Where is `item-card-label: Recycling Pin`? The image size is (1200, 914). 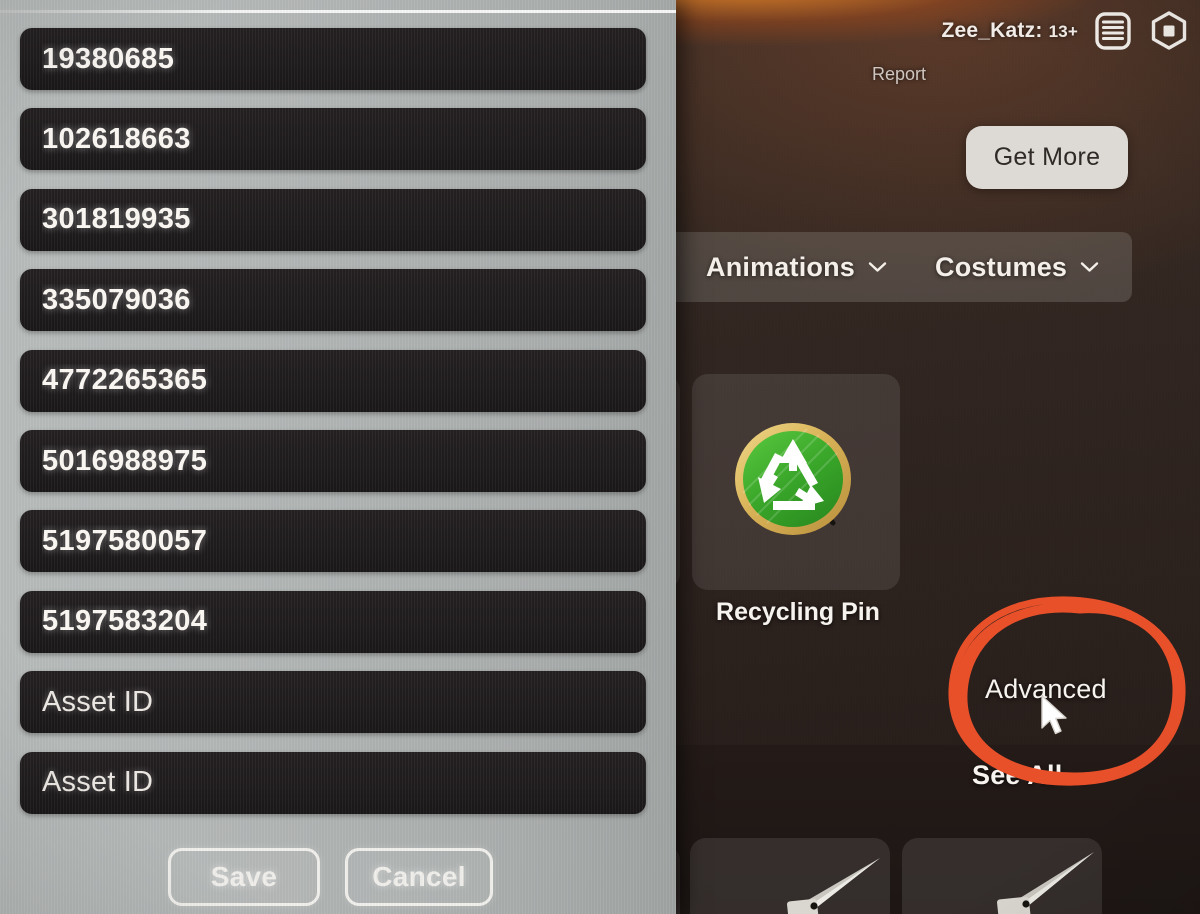
item-card-label: Recycling Pin is located at coordinates (798, 612).